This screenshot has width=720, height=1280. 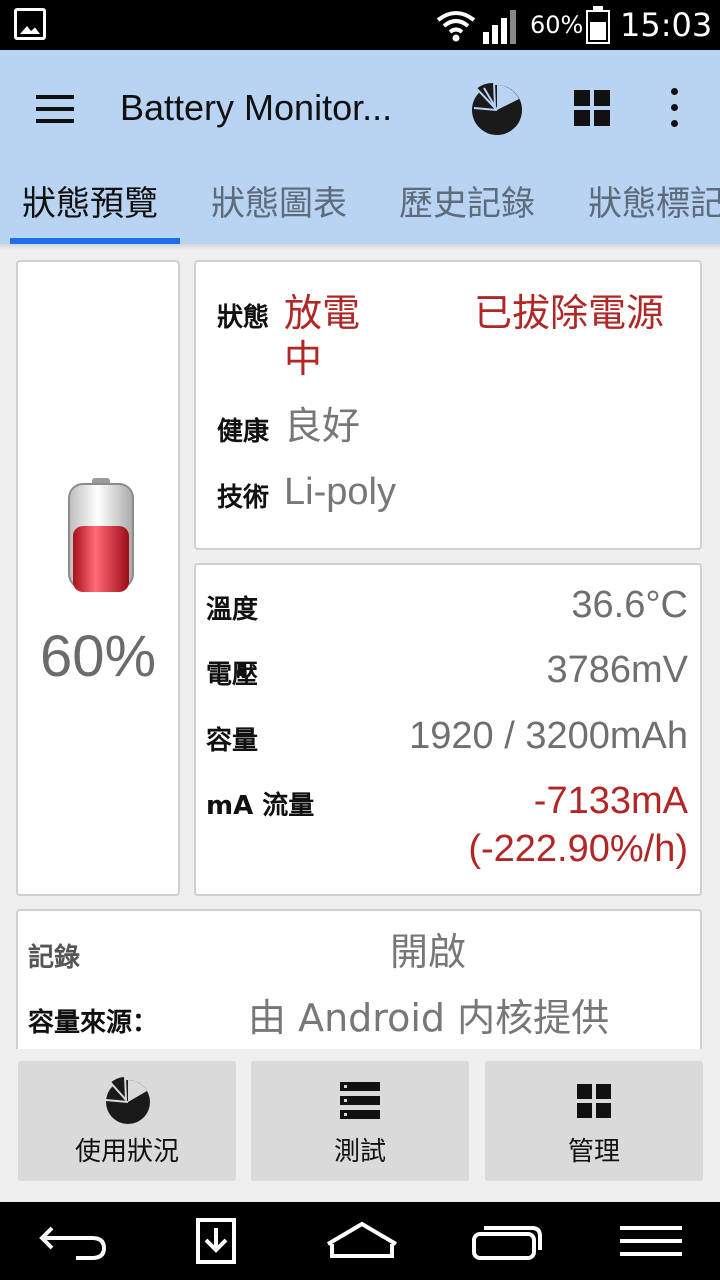 I want to click on usage-button-label: 使用狀況, so click(x=126, y=1152).